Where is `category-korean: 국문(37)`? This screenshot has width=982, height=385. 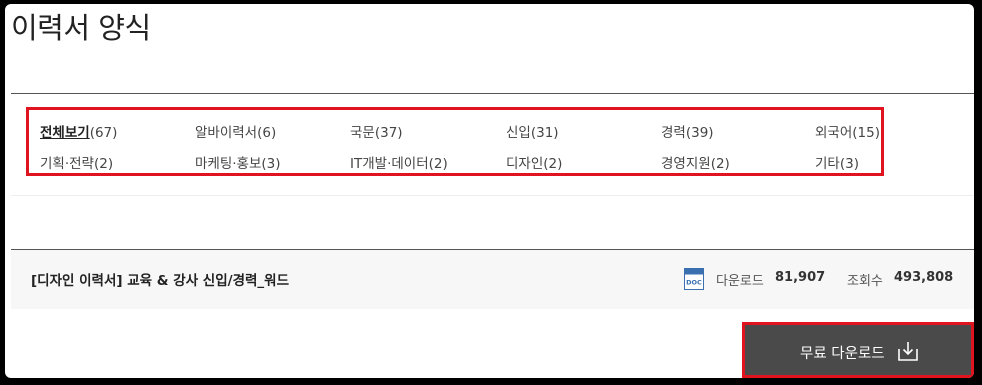 category-korean: 국문(37) is located at coordinates (376, 133).